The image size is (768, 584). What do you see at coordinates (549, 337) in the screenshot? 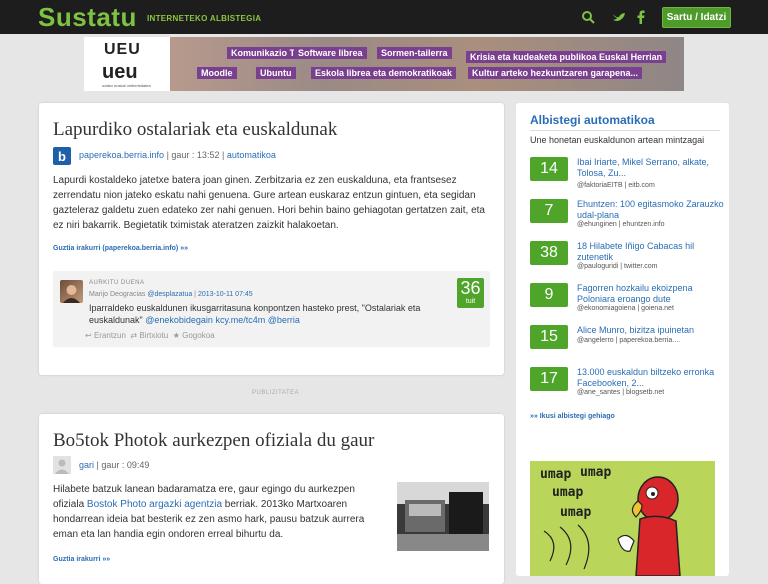
I see `news-count: 15` at bounding box center [549, 337].